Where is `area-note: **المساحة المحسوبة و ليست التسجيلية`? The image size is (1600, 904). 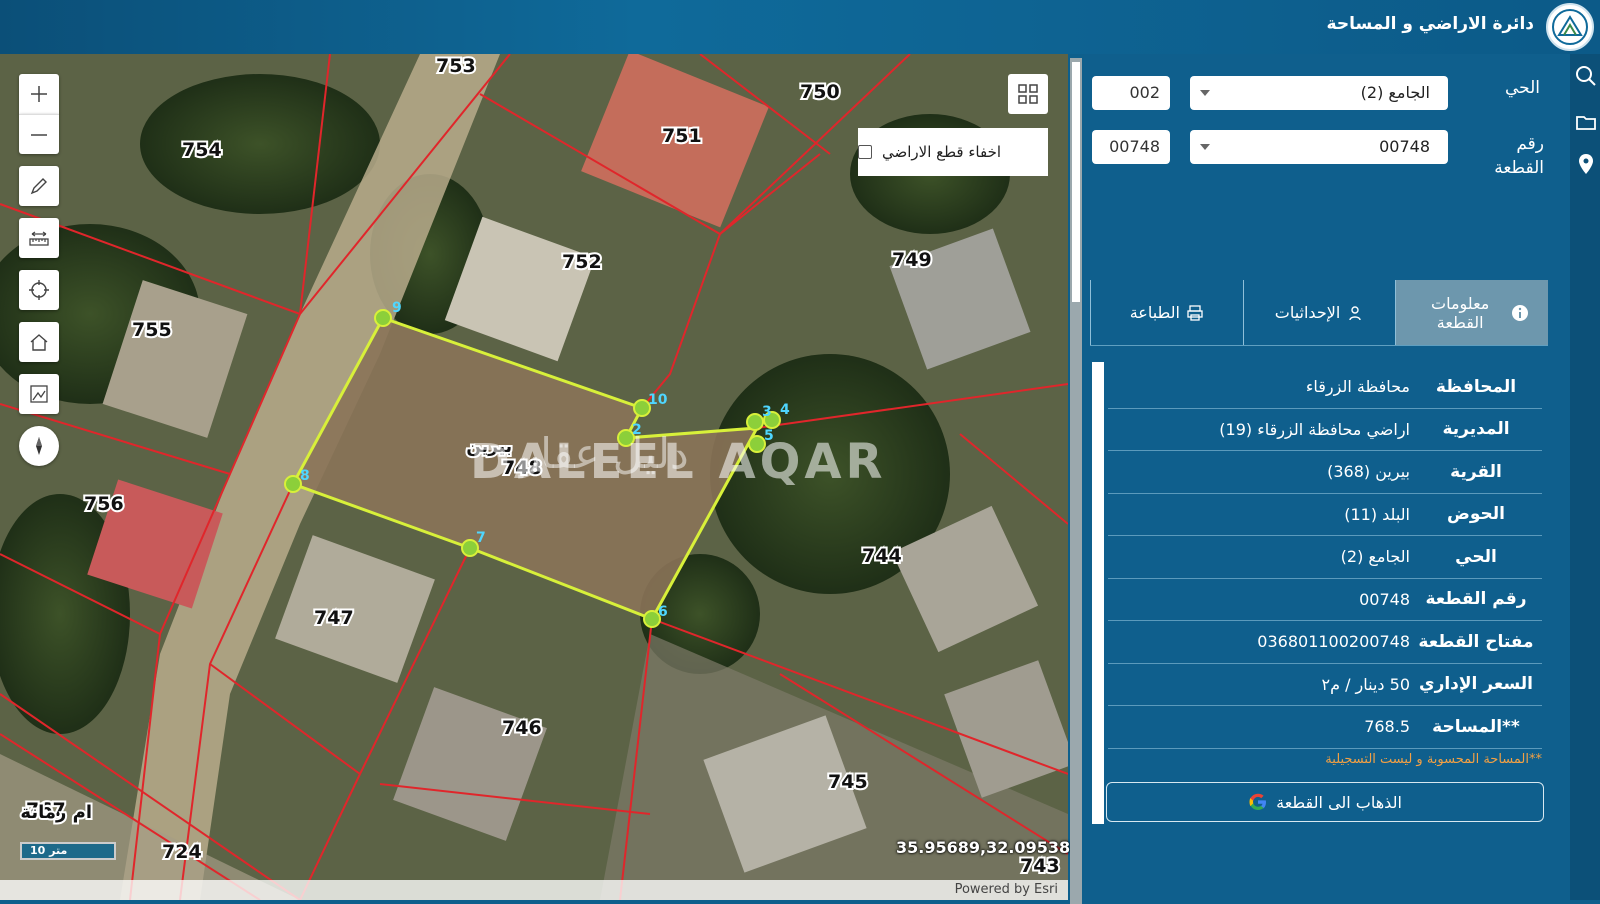 area-note: **المساحة المحسوبة و ليست التسجيلية is located at coordinates (1433, 759).